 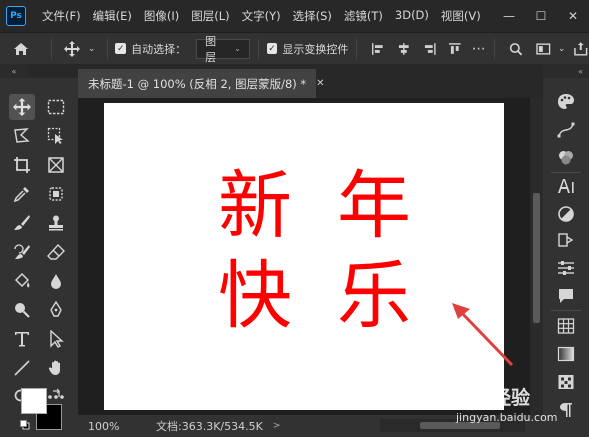 What do you see at coordinates (112, 16) in the screenshot?
I see `menu-edit: 编辑(E)` at bounding box center [112, 16].